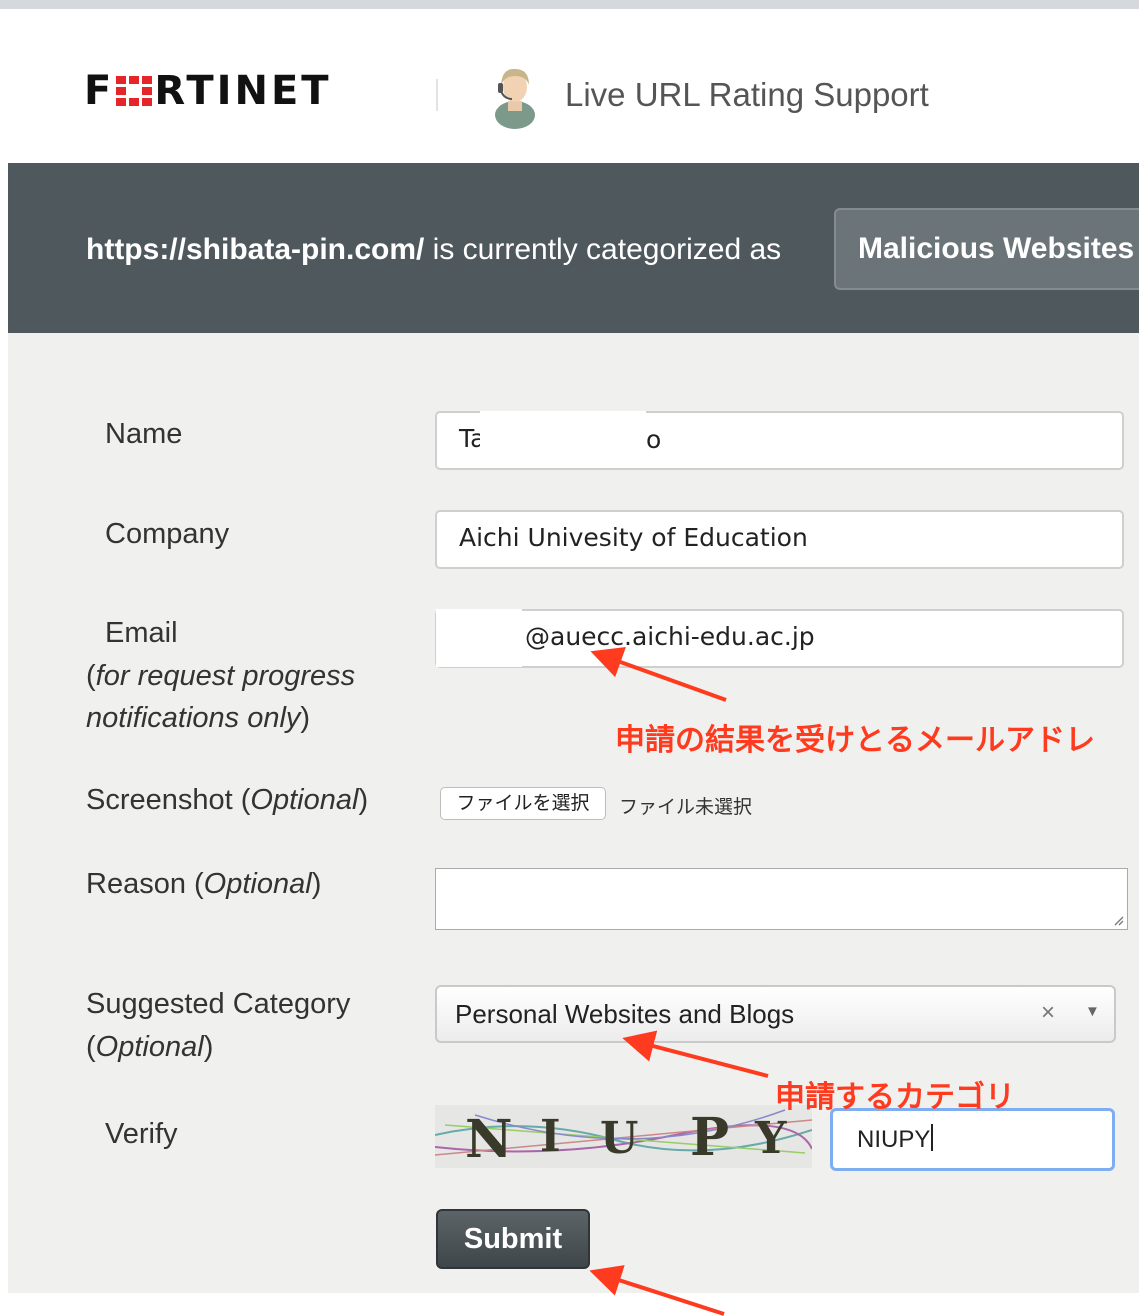 The image size is (1139, 1316). What do you see at coordinates (895, 1097) in the screenshot?
I see `category-annotation: 申請するカテゴリ` at bounding box center [895, 1097].